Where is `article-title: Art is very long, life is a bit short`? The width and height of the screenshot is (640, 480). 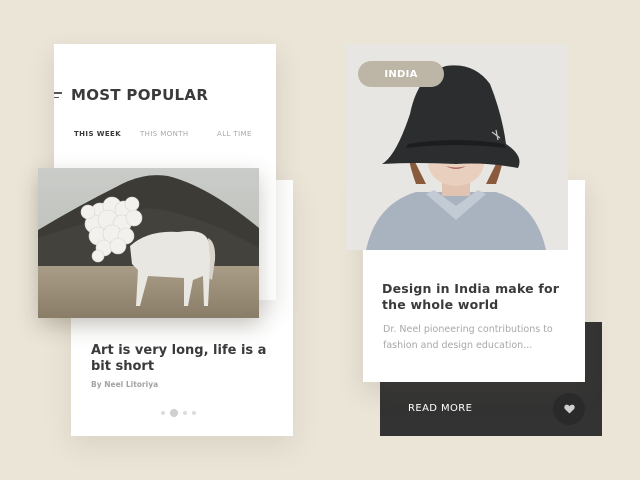
article-title: Art is very long, life is a bit short is located at coordinates (186, 359).